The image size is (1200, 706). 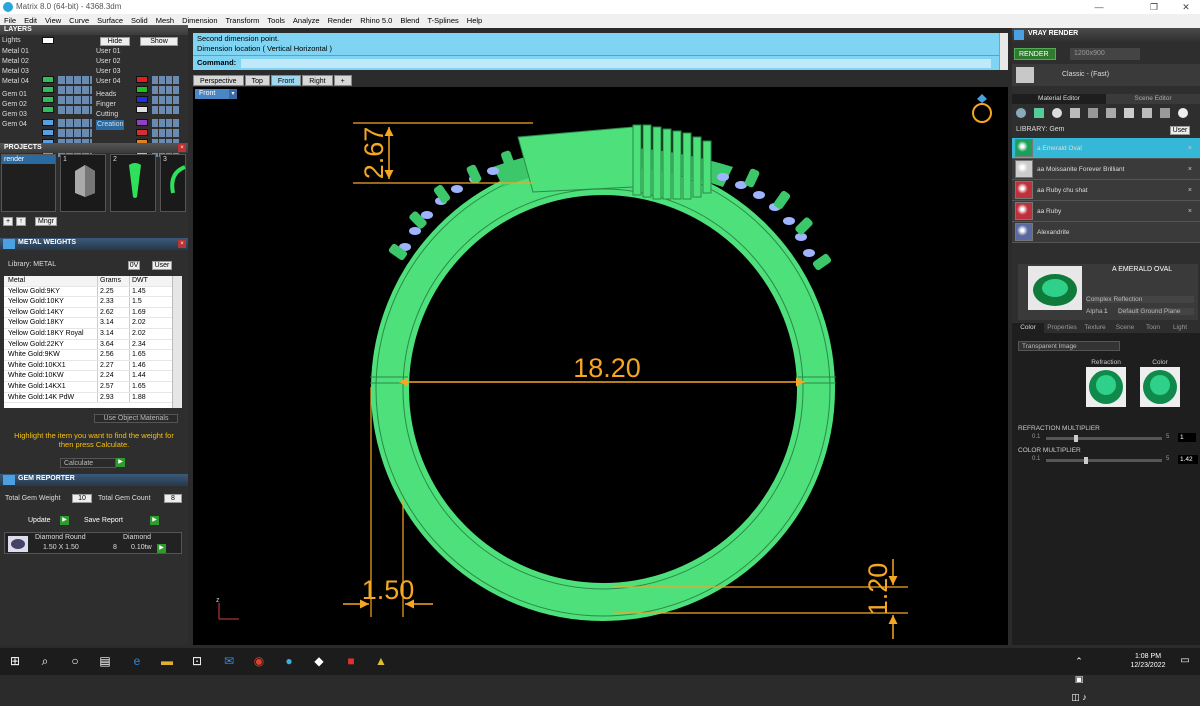 What do you see at coordinates (1160, 387) in the screenshot?
I see `color-swatch-image` at bounding box center [1160, 387].